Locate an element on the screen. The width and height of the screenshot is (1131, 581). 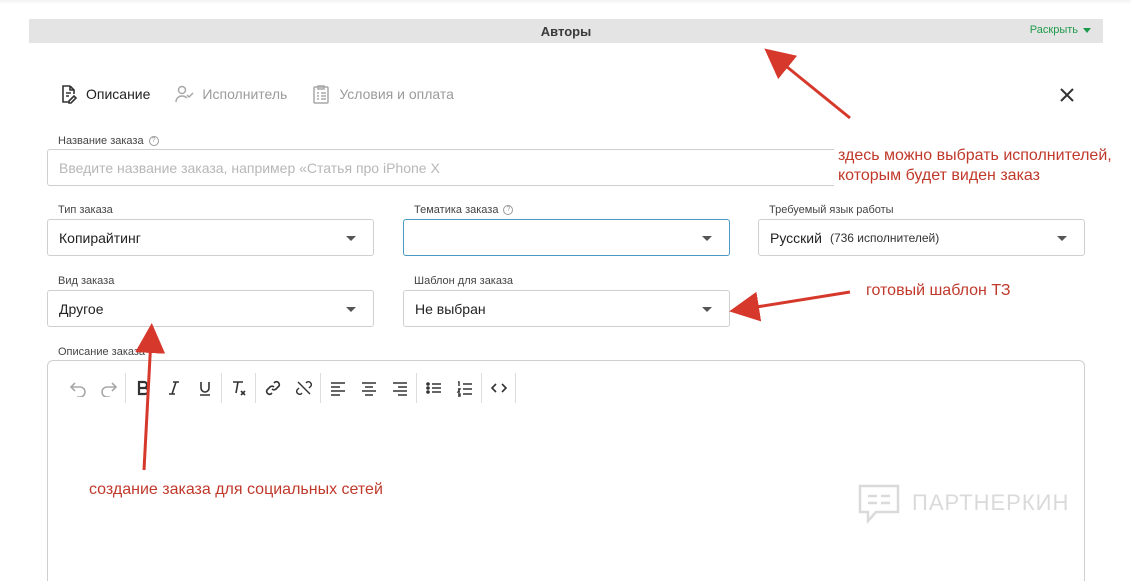
annotation-social: создание заказа для социальных сетей is located at coordinates (236, 489).